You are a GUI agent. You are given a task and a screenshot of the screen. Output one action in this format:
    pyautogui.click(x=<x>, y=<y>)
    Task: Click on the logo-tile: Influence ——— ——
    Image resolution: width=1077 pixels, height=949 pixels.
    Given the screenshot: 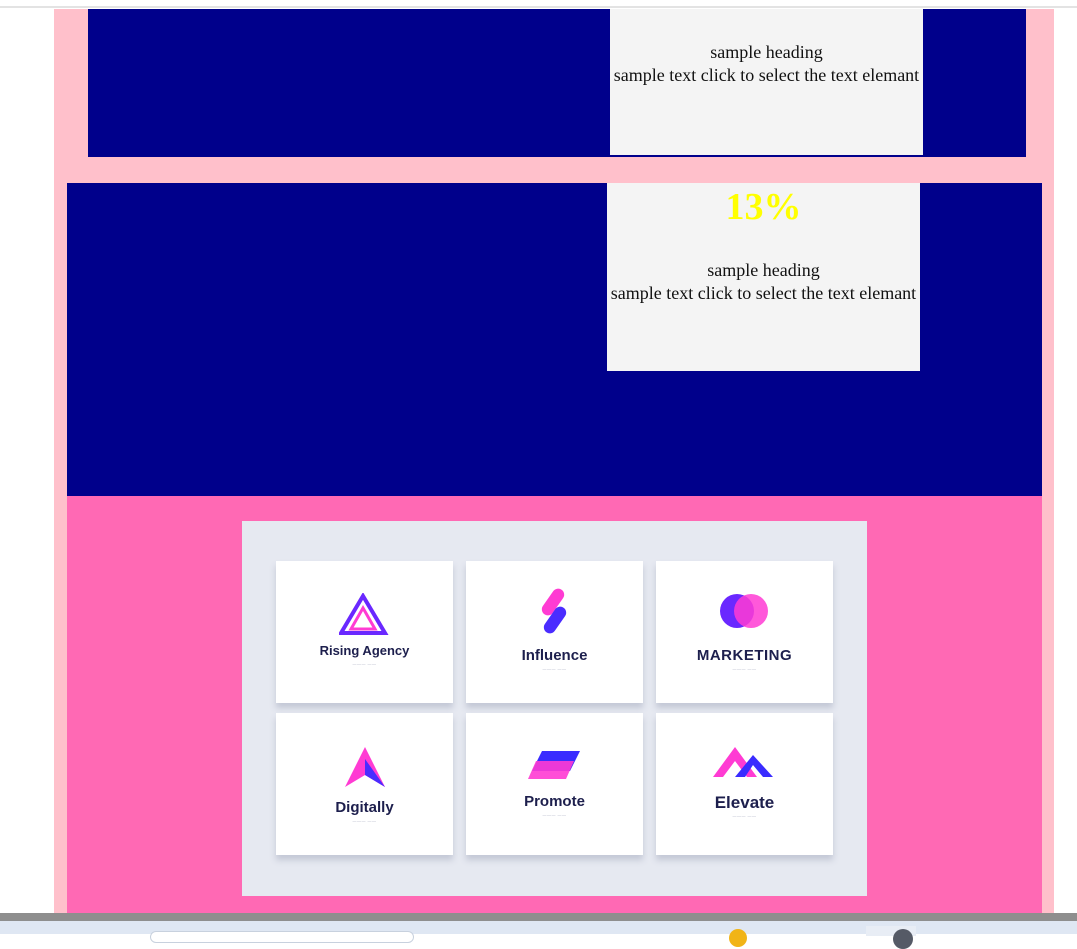 What is the action you would take?
    pyautogui.click(x=554, y=632)
    